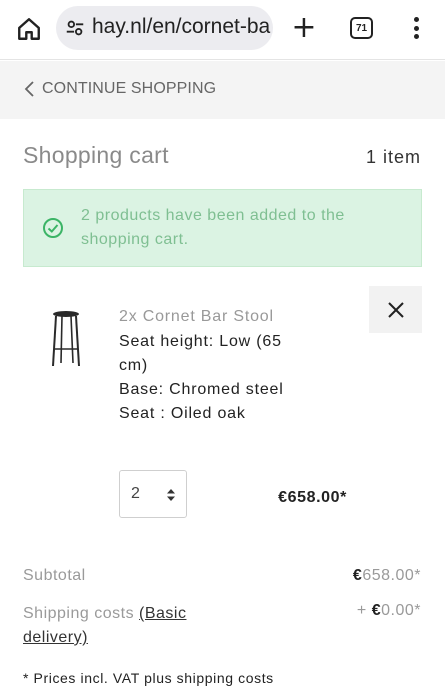  I want to click on chevron-left-icon, so click(29, 89).